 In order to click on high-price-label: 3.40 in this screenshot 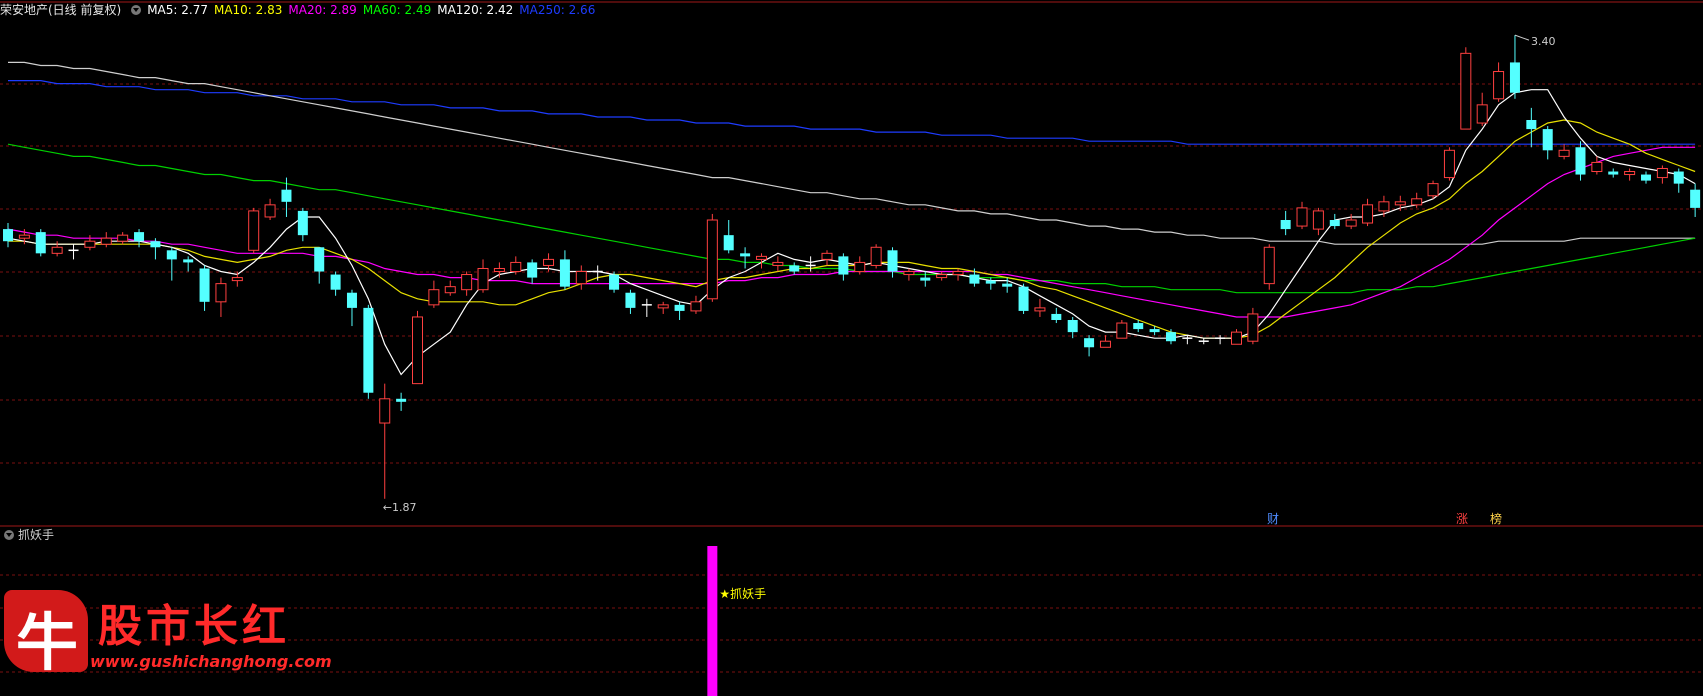, I will do `click(1543, 41)`.